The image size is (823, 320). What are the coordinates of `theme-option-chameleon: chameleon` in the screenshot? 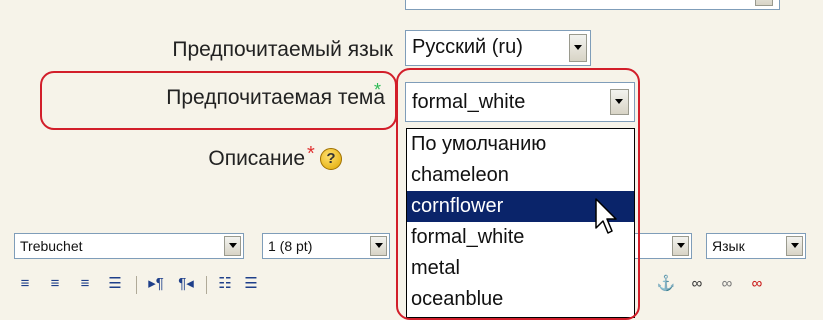 It's located at (520, 175).